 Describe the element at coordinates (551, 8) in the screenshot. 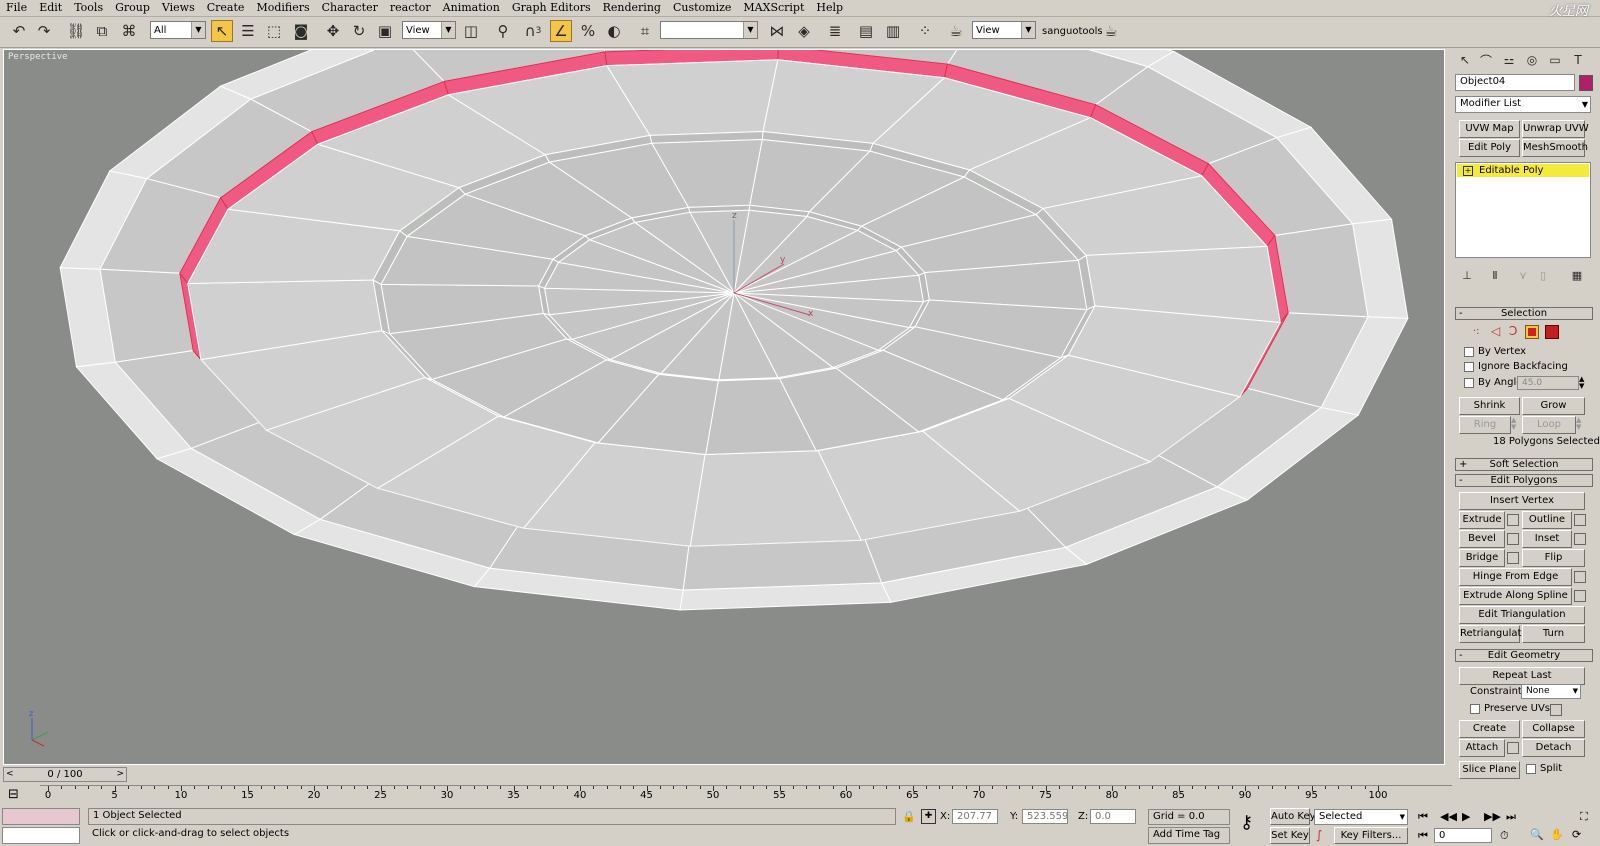

I see `menu-graph-editors: Graph Editors` at that location.